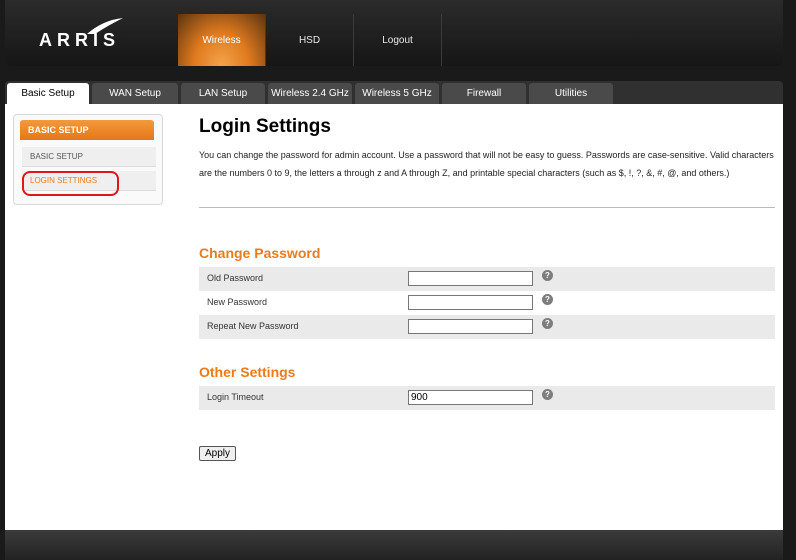 Image resolution: width=796 pixels, height=560 pixels. I want to click on header: ARRIS Wireless HSD Logout, so click(394, 33).